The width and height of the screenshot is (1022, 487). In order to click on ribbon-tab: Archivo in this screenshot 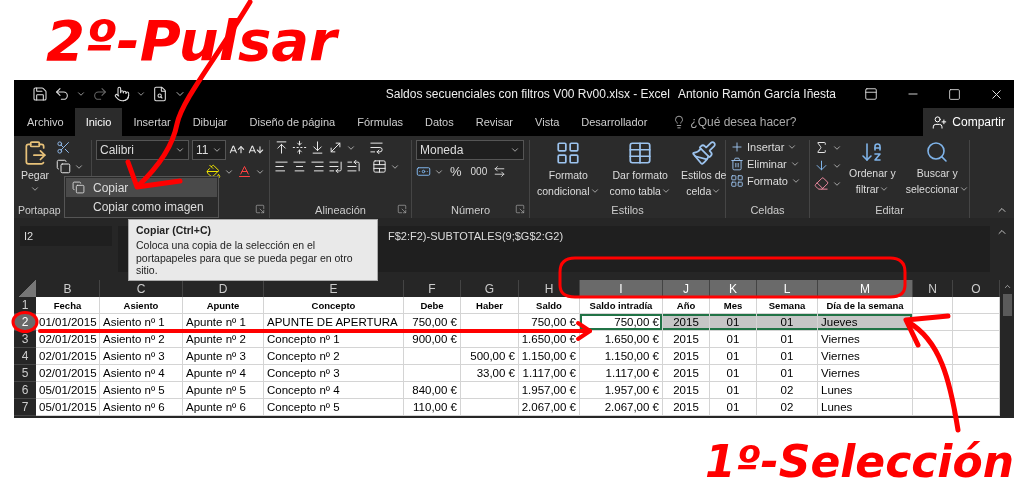, I will do `click(45, 122)`.